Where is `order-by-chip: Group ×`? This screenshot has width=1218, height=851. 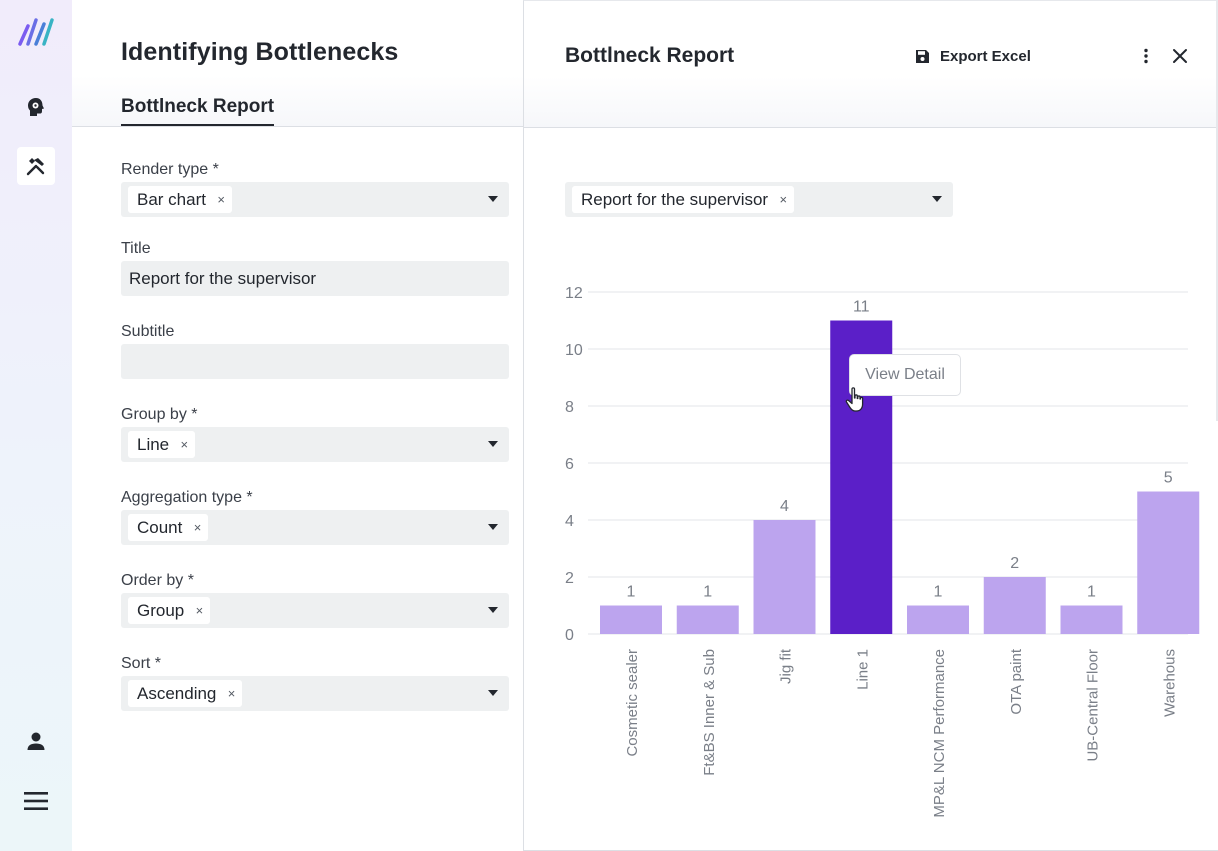
order-by-chip: Group × is located at coordinates (169, 610).